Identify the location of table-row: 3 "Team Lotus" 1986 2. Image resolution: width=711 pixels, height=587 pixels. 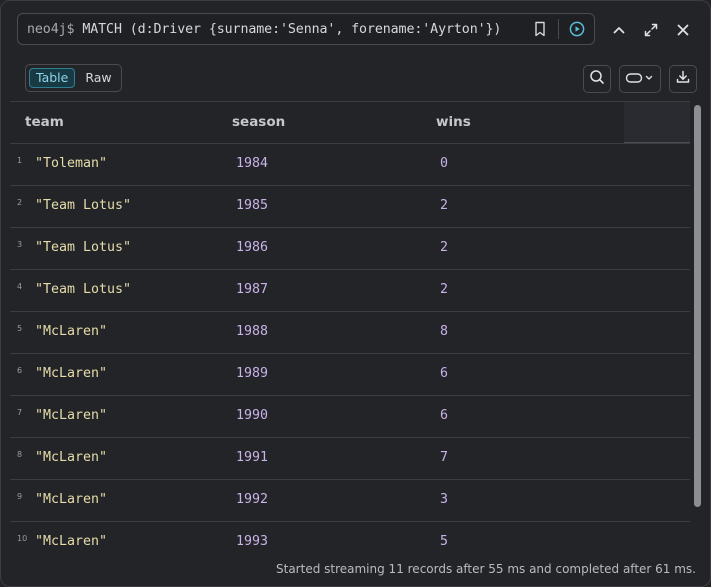
(350, 249).